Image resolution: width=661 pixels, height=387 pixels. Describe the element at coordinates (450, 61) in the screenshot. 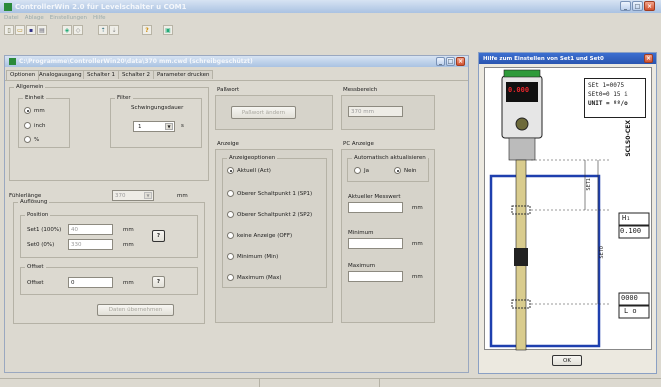

I see `doc-maximize-button: □` at that location.